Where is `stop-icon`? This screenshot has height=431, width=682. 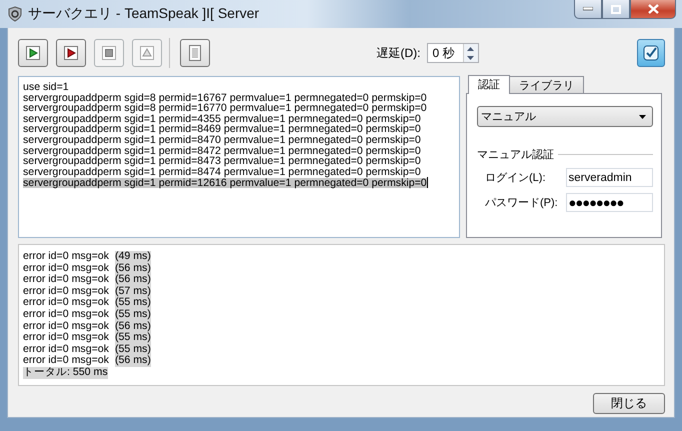
stop-icon is located at coordinates (109, 53).